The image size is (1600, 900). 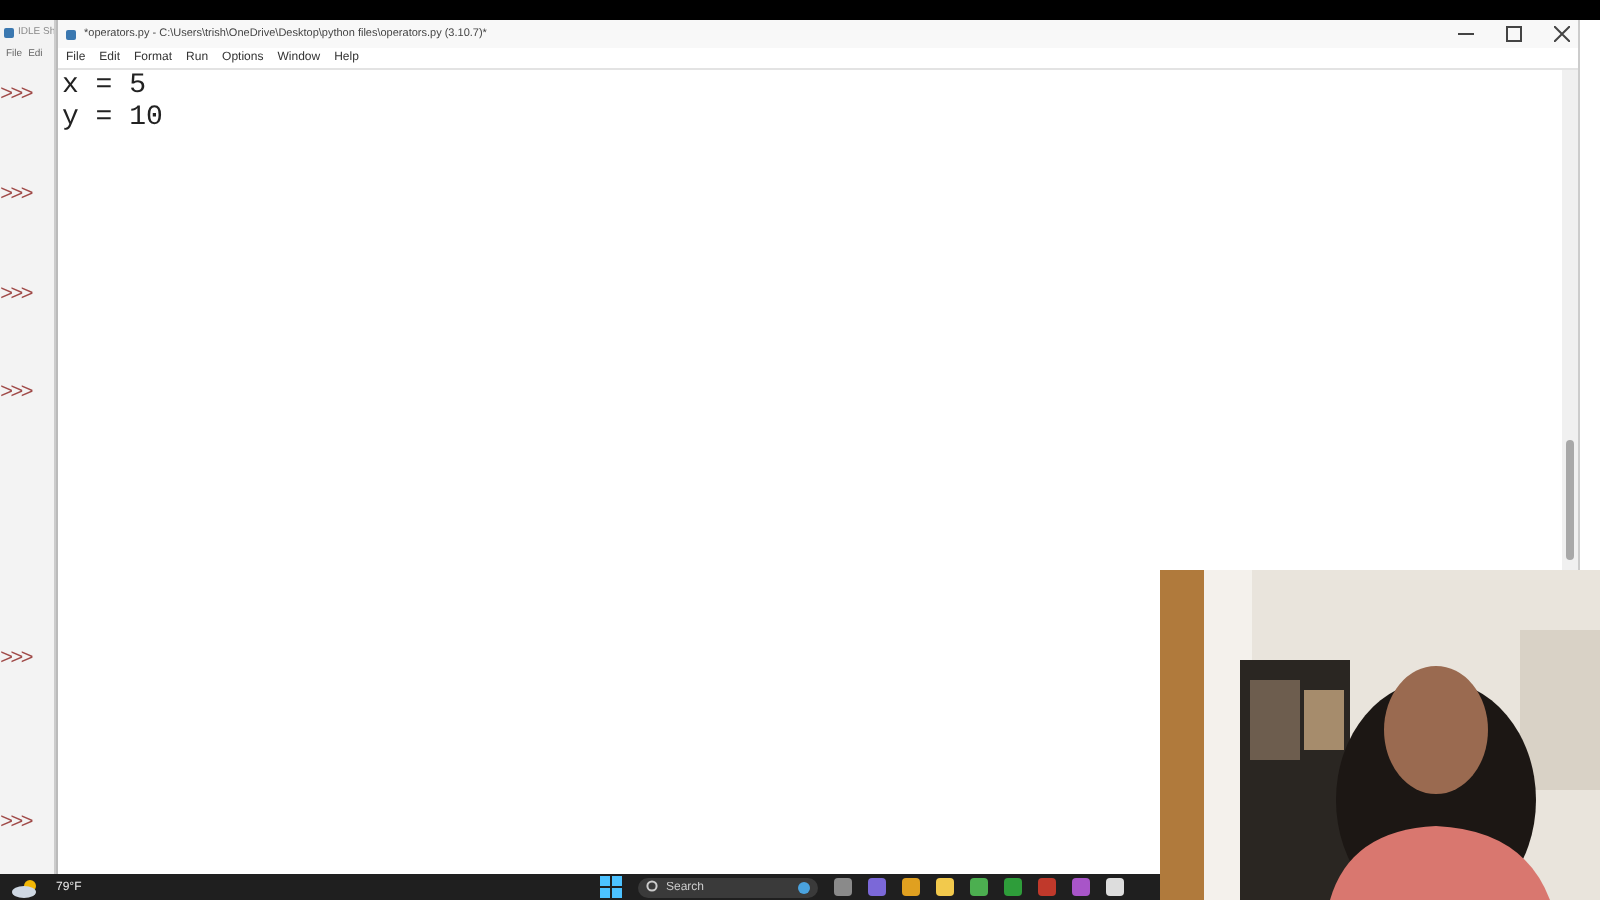 What do you see at coordinates (653, 887) in the screenshot?
I see `search-icon` at bounding box center [653, 887].